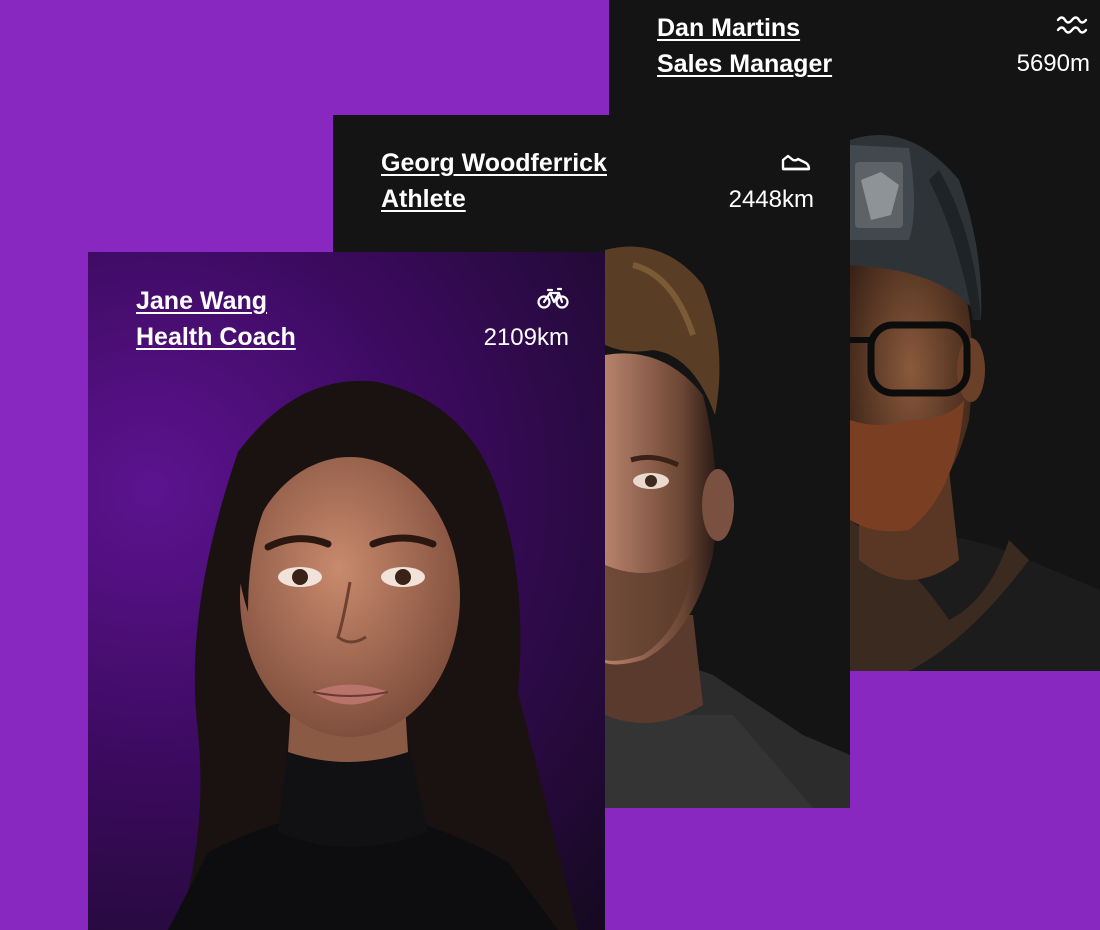 The height and width of the screenshot is (930, 1100). Describe the element at coordinates (526, 337) in the screenshot. I see `distance-value: 2109km` at that location.